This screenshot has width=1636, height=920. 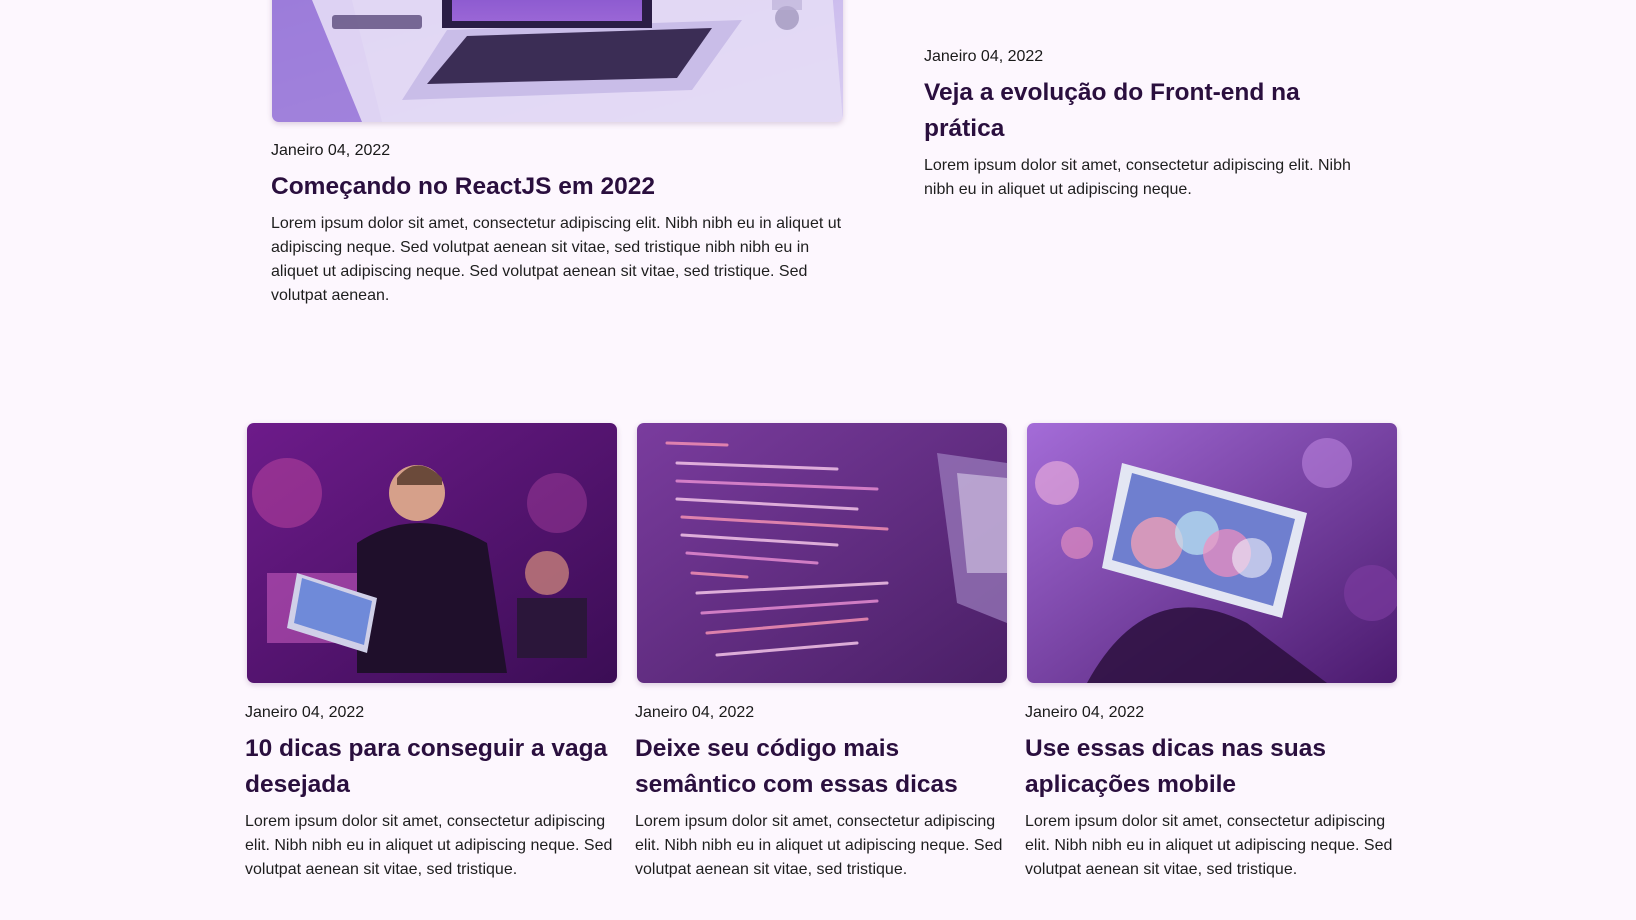 I want to click on code-screen-image, so click(x=822, y=553).